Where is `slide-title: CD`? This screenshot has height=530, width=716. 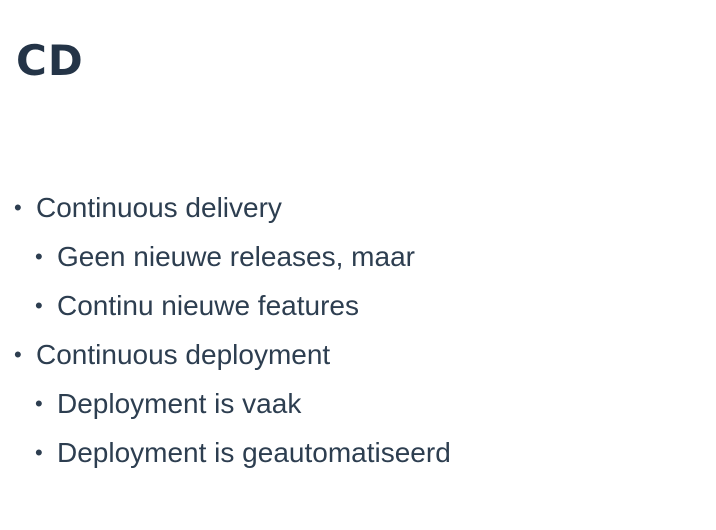
slide-title: CD is located at coordinates (50, 60).